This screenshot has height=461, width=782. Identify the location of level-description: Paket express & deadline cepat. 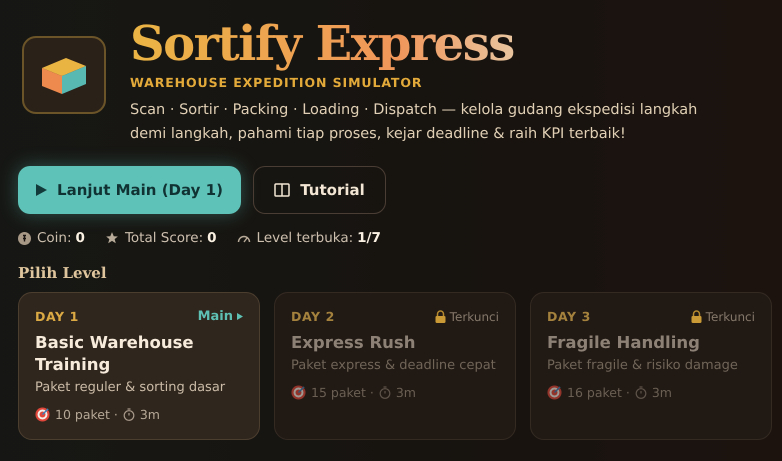
(394, 365).